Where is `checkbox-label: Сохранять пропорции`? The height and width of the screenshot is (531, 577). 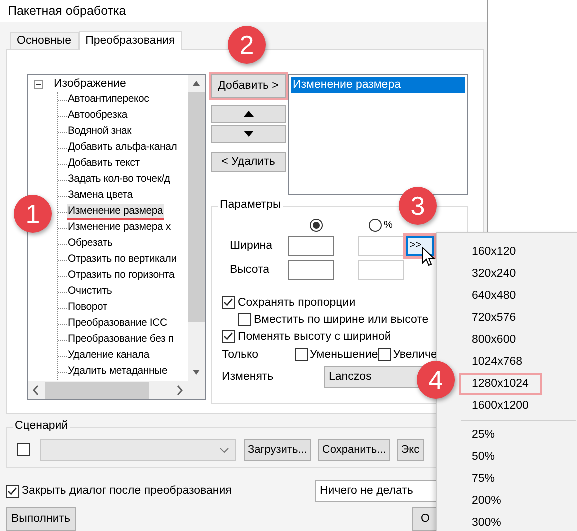 checkbox-label: Сохранять пропорции is located at coordinates (297, 302).